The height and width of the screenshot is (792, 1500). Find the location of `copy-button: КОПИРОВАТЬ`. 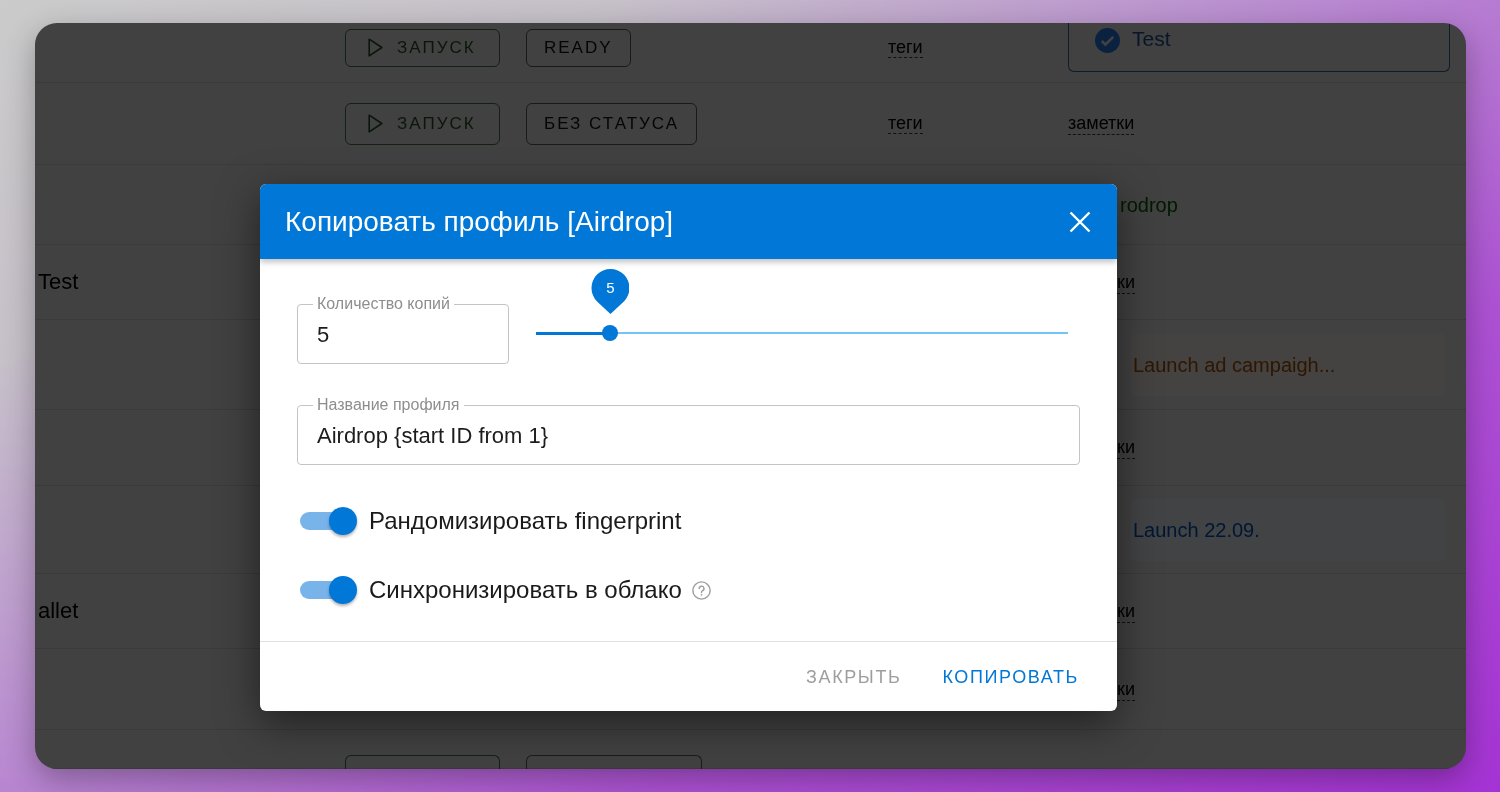

copy-button: КОПИРОВАТЬ is located at coordinates (1010, 676).